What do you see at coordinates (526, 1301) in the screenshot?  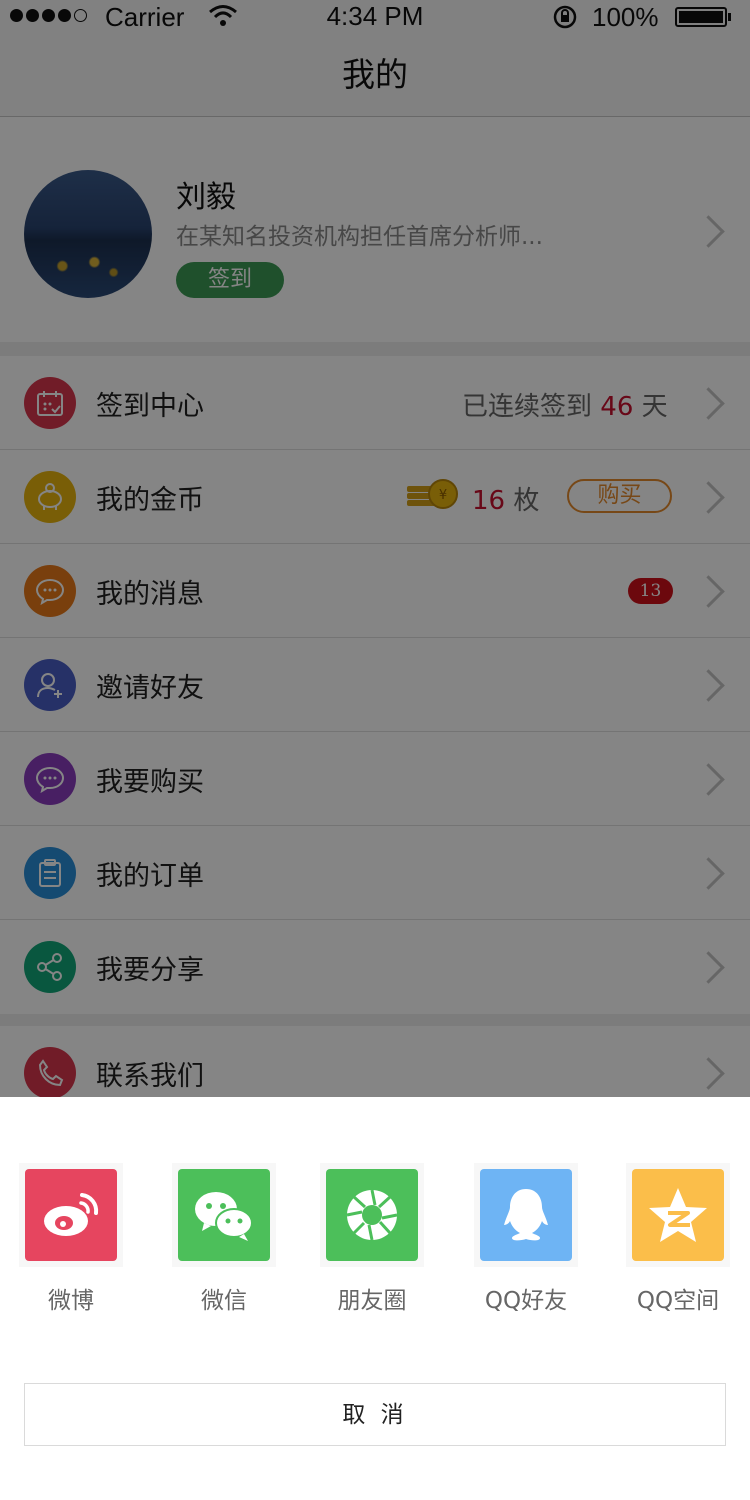 I see `share-target-label: QQ好友` at bounding box center [526, 1301].